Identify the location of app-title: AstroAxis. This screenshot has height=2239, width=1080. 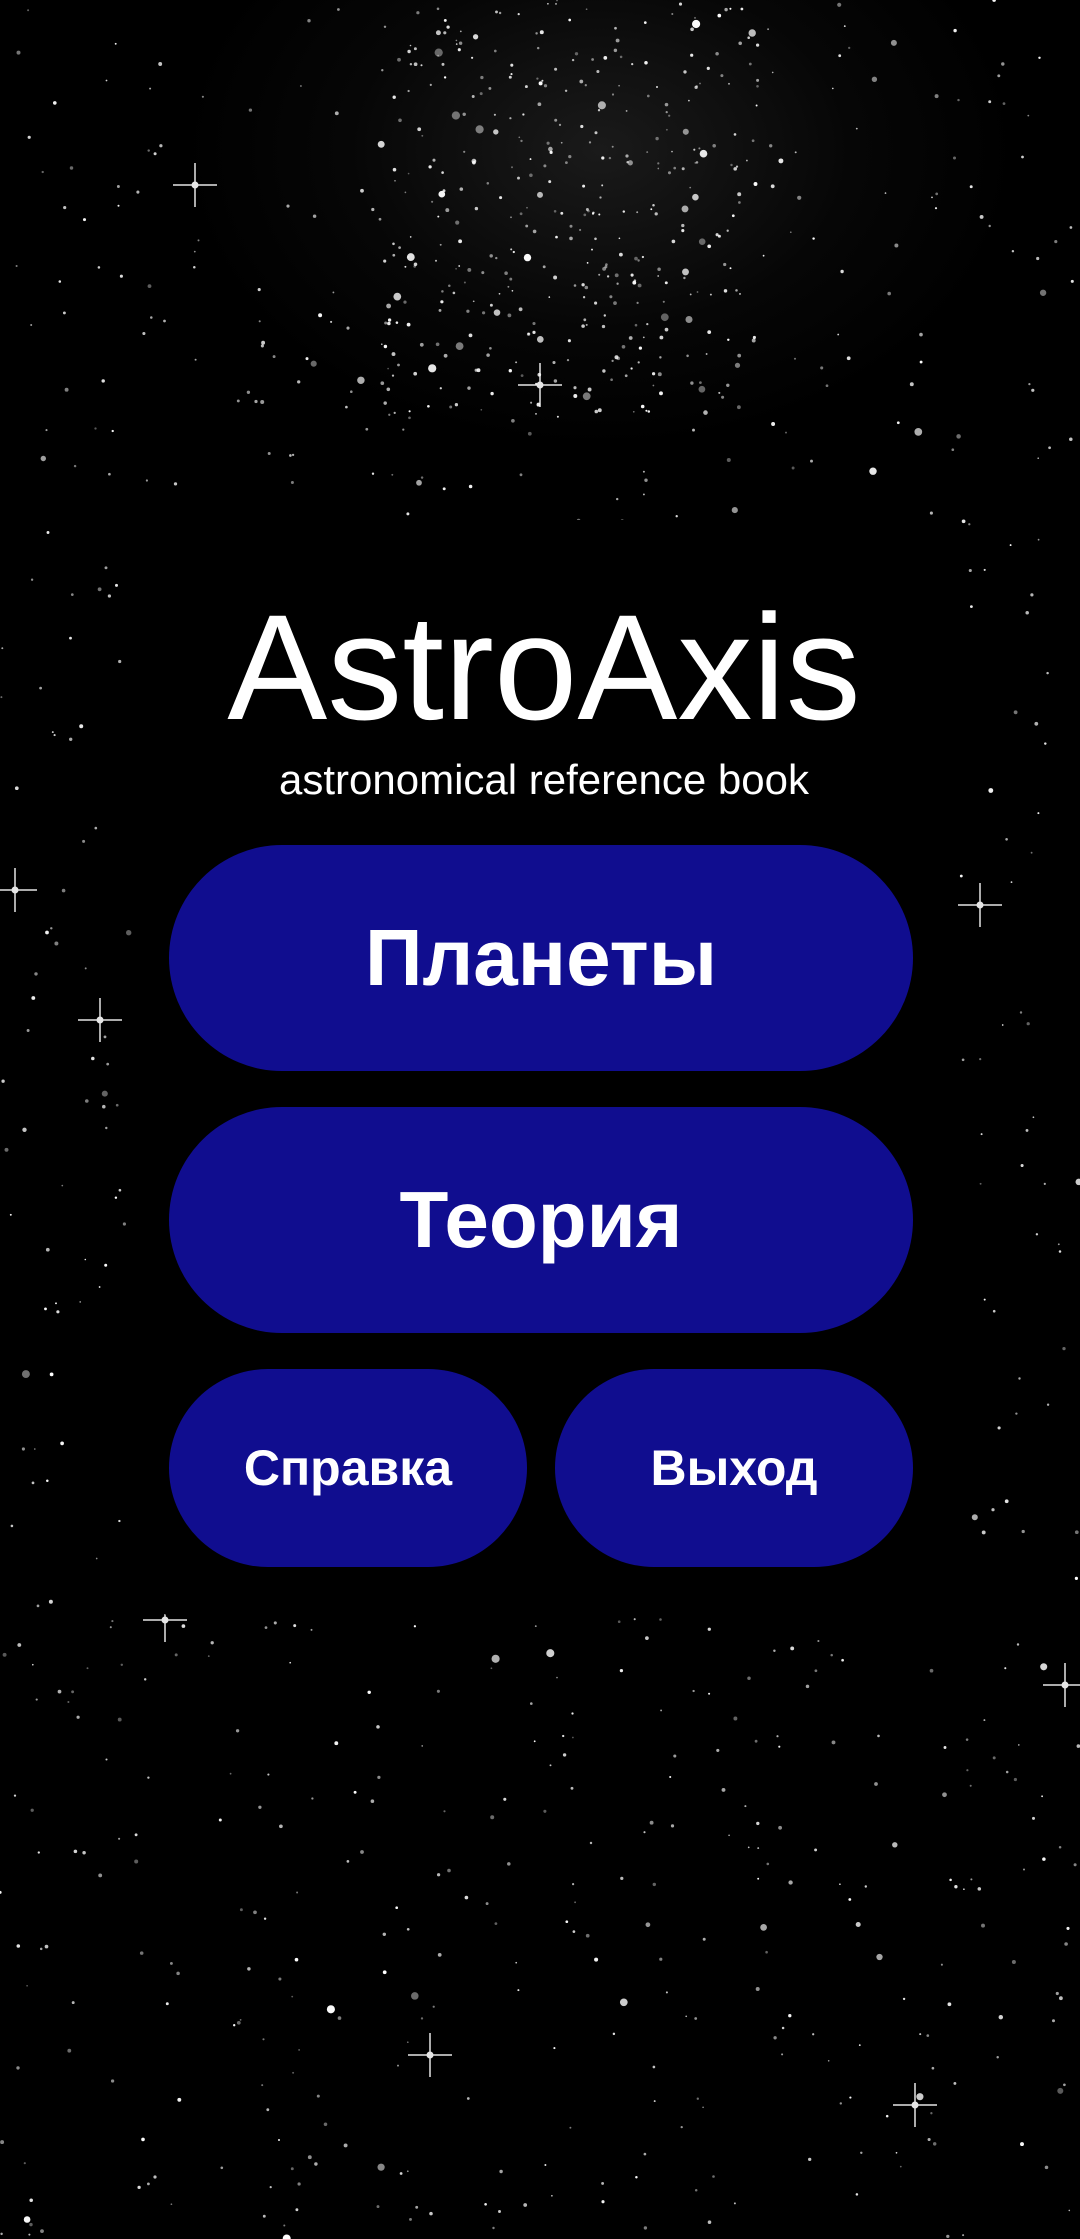
(544, 667).